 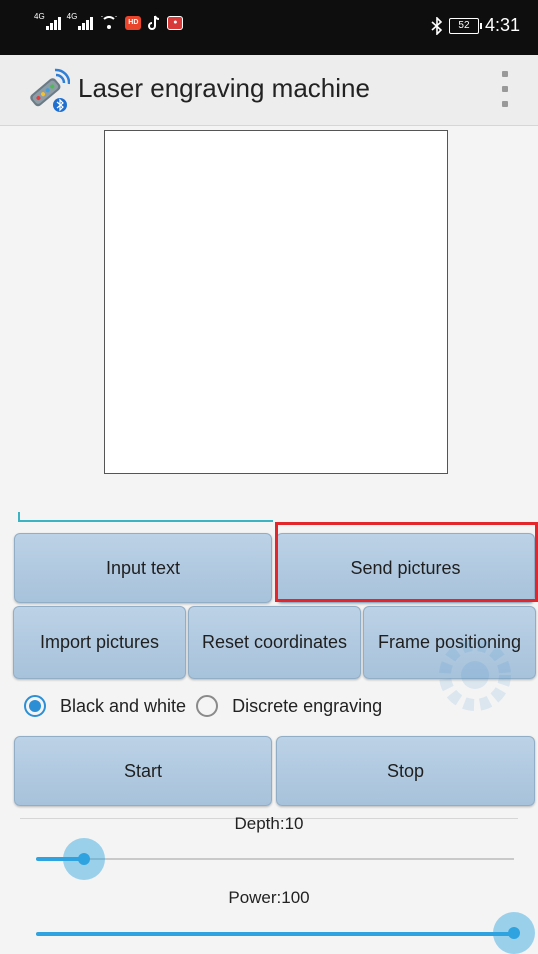 What do you see at coordinates (143, 771) in the screenshot?
I see `start-button: Start` at bounding box center [143, 771].